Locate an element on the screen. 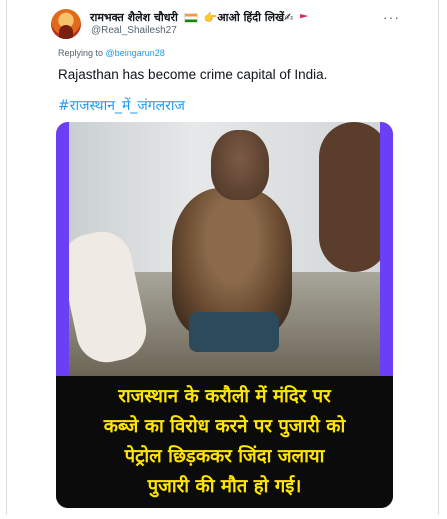 The height and width of the screenshot is (519, 447). photo-person-shorts is located at coordinates (234, 332).